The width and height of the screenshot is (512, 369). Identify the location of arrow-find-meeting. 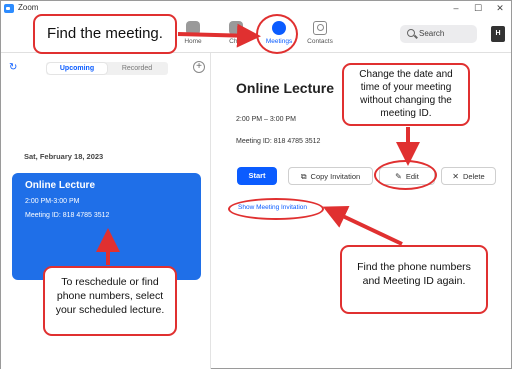
(219, 35).